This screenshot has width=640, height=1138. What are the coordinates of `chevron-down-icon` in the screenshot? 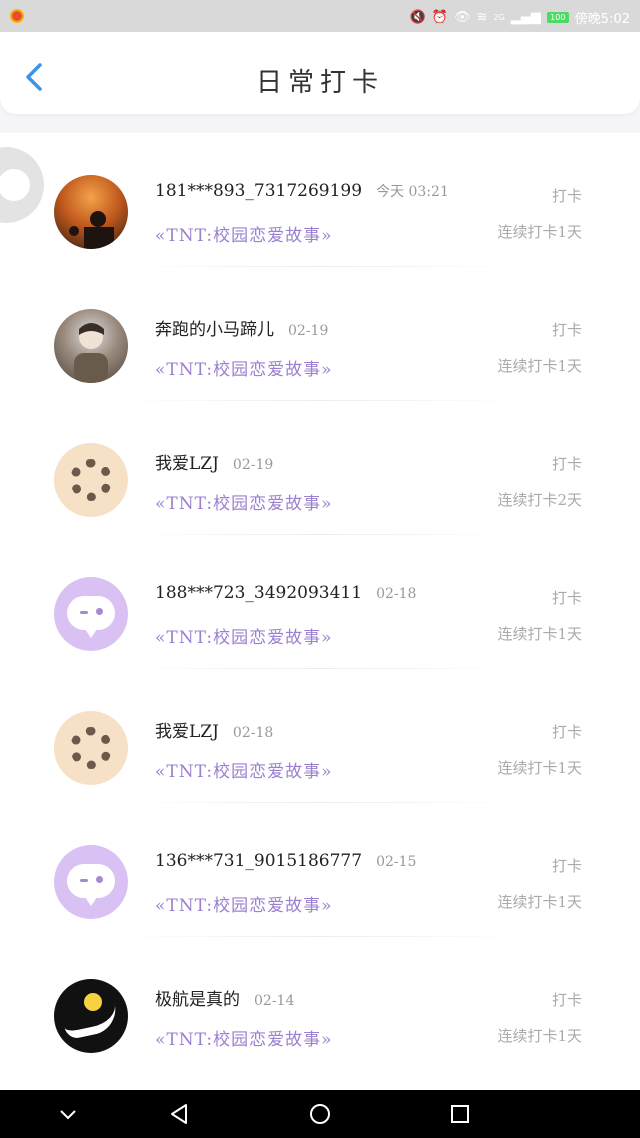 It's located at (68, 1114).